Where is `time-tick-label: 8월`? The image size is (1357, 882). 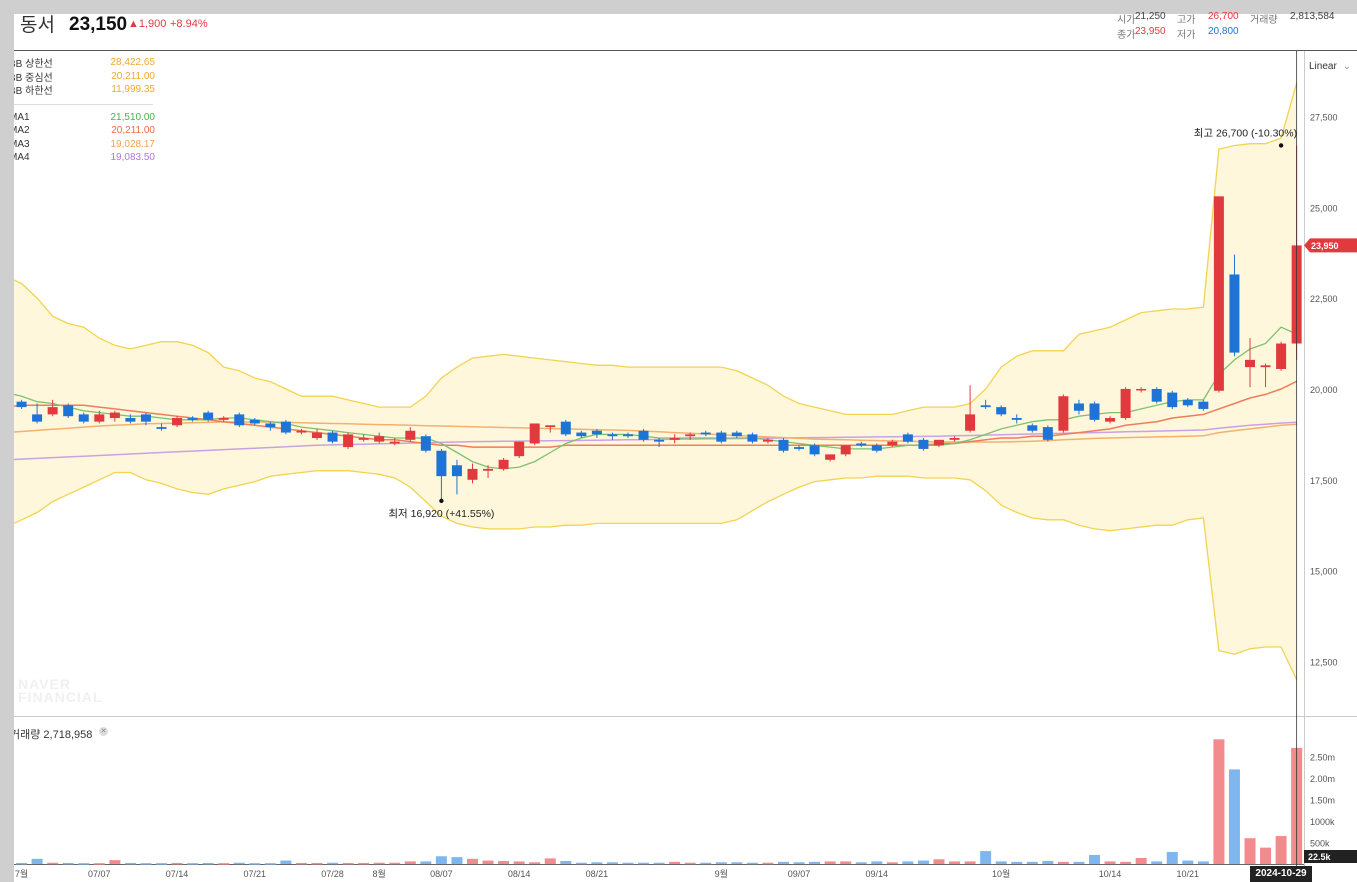
time-tick-label: 8월 is located at coordinates (379, 873).